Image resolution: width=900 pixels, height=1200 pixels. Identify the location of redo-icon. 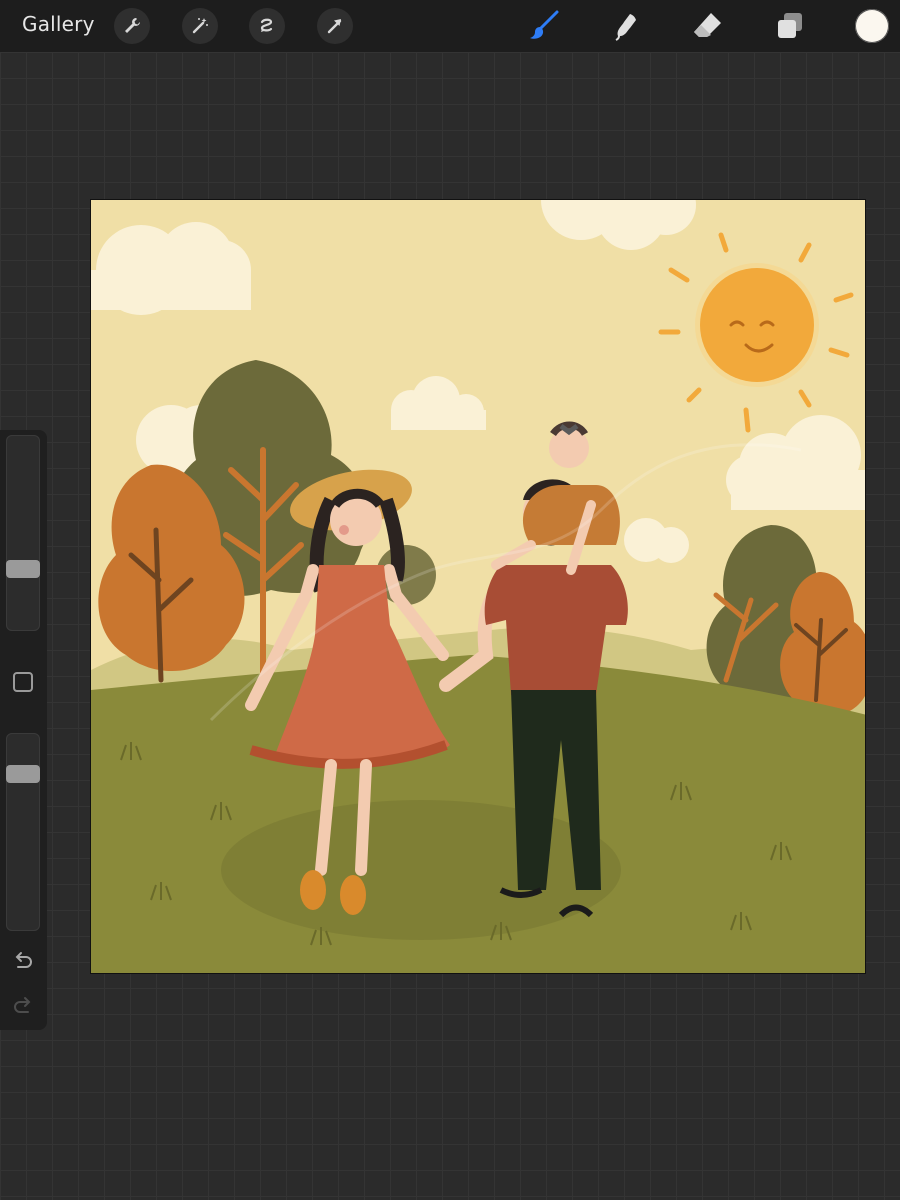
(22, 1005).